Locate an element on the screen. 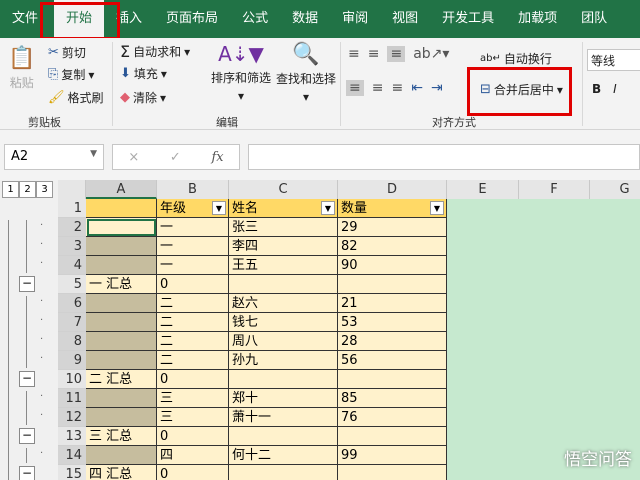 The image size is (640, 480). tab-5: 数据 is located at coordinates (305, 19).